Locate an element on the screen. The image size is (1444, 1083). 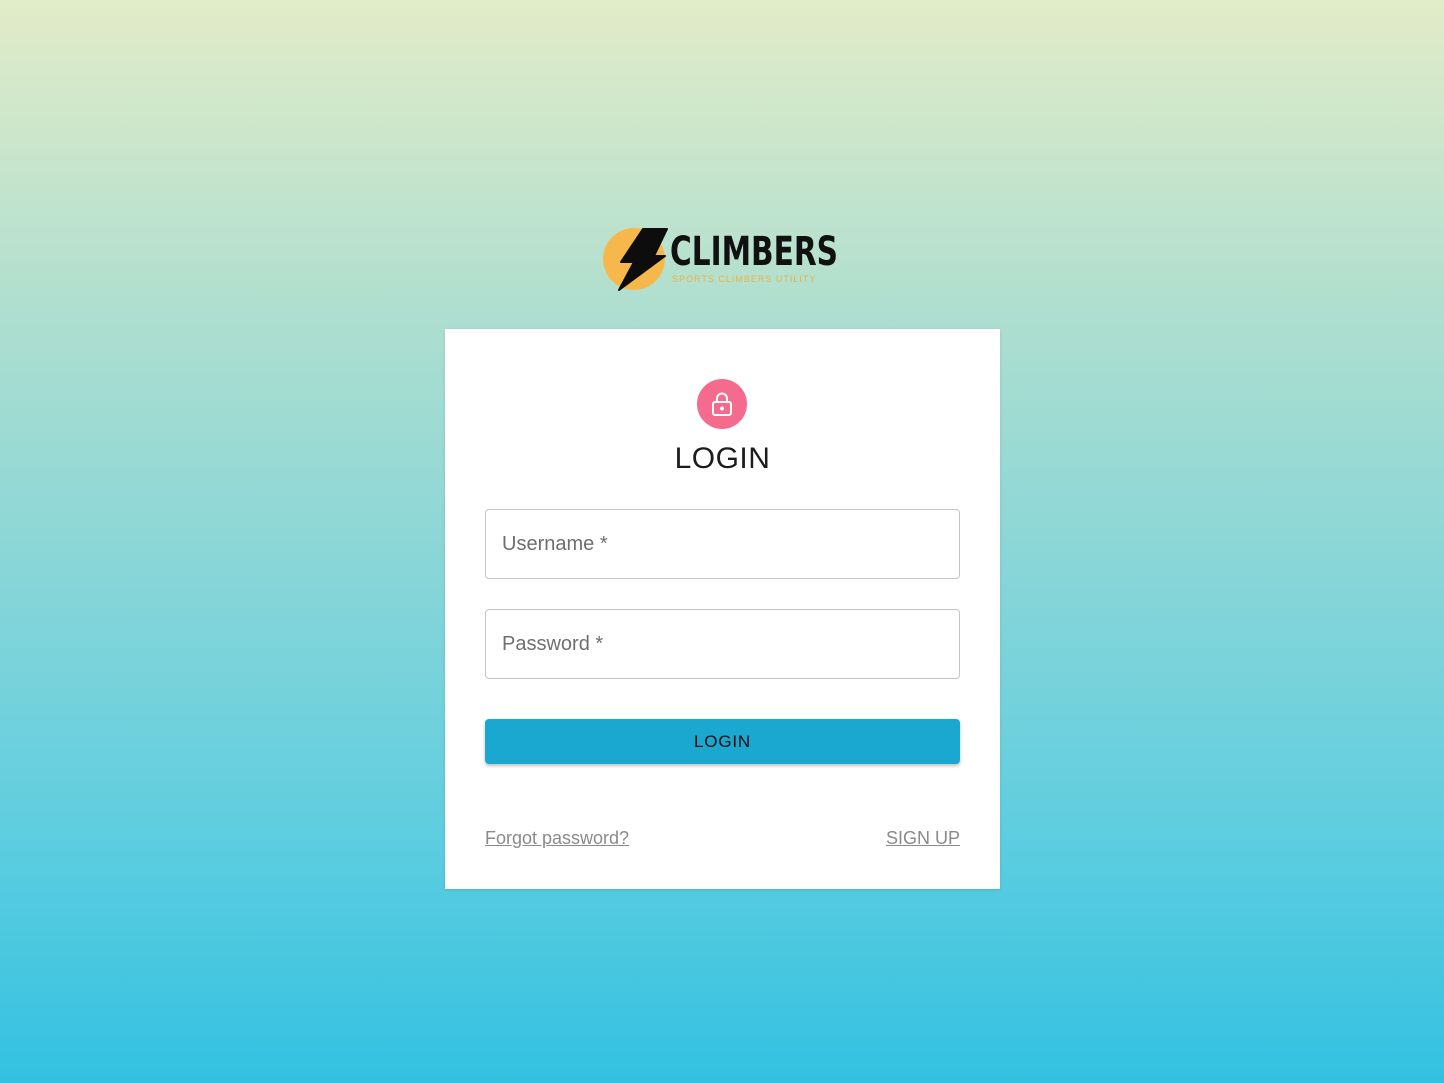
sign-up-link: SIGN UP is located at coordinates (923, 838).